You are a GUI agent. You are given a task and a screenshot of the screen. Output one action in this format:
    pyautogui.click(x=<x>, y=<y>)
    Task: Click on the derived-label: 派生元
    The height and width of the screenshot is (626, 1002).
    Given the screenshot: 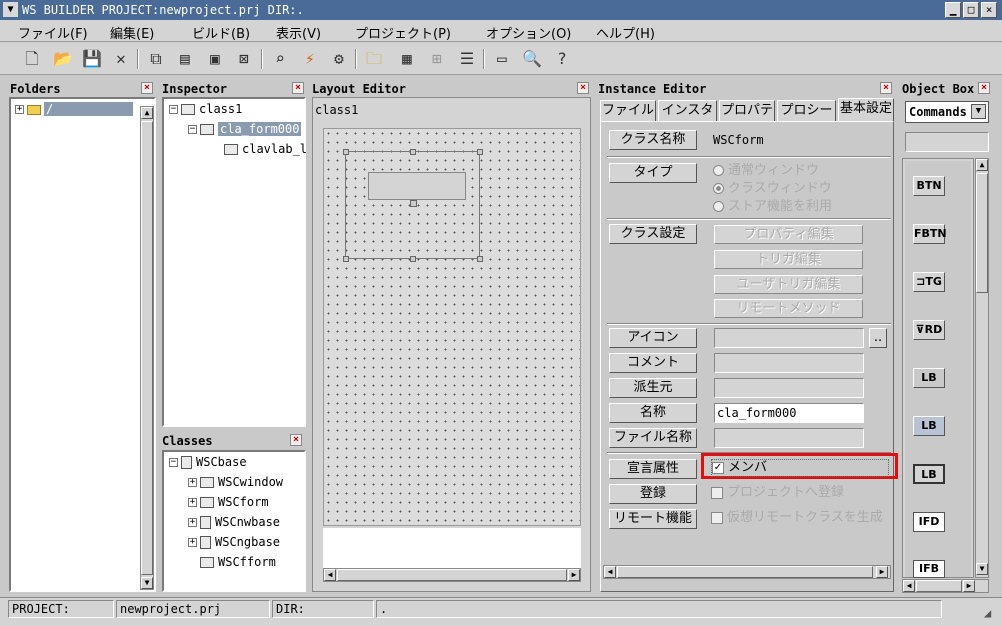 What is the action you would take?
    pyautogui.click(x=653, y=388)
    